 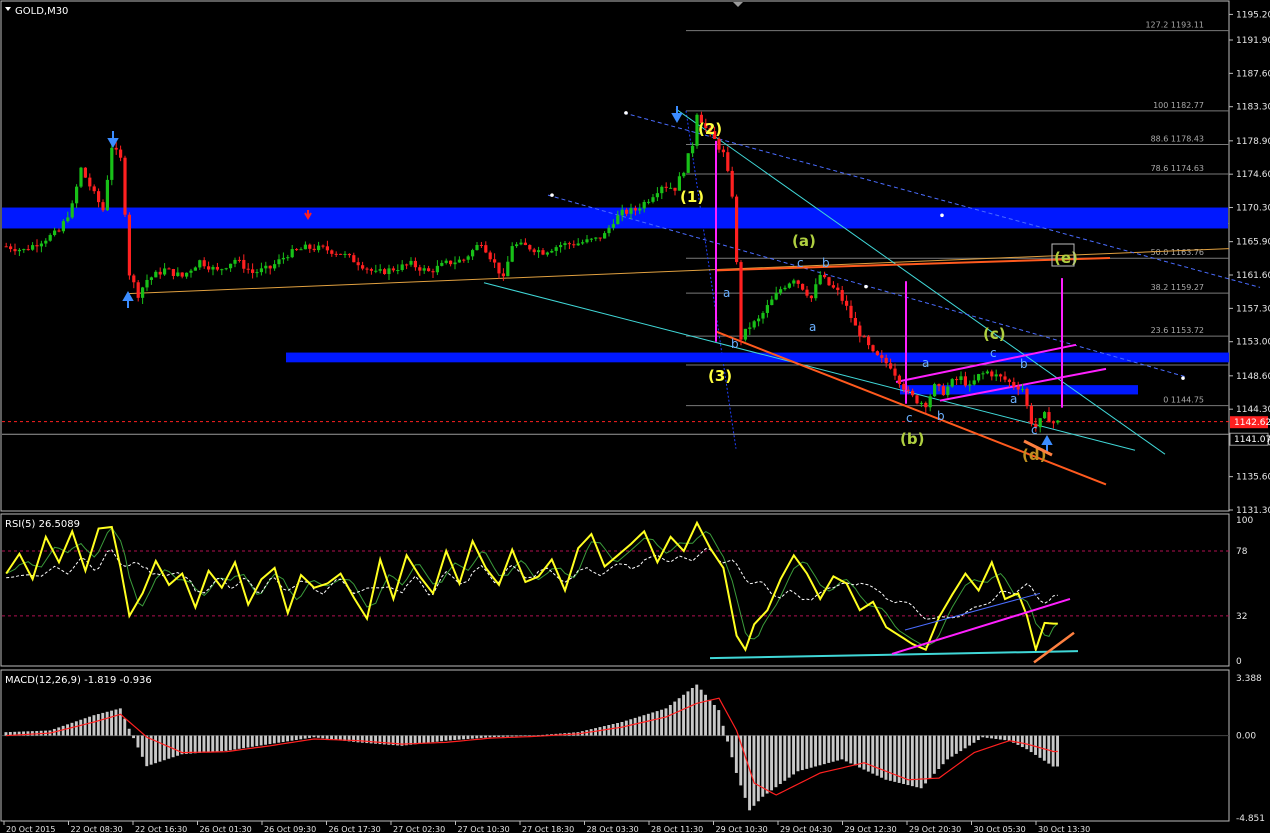 I want to click on buy-arrow-icon, so click(x=128, y=299).